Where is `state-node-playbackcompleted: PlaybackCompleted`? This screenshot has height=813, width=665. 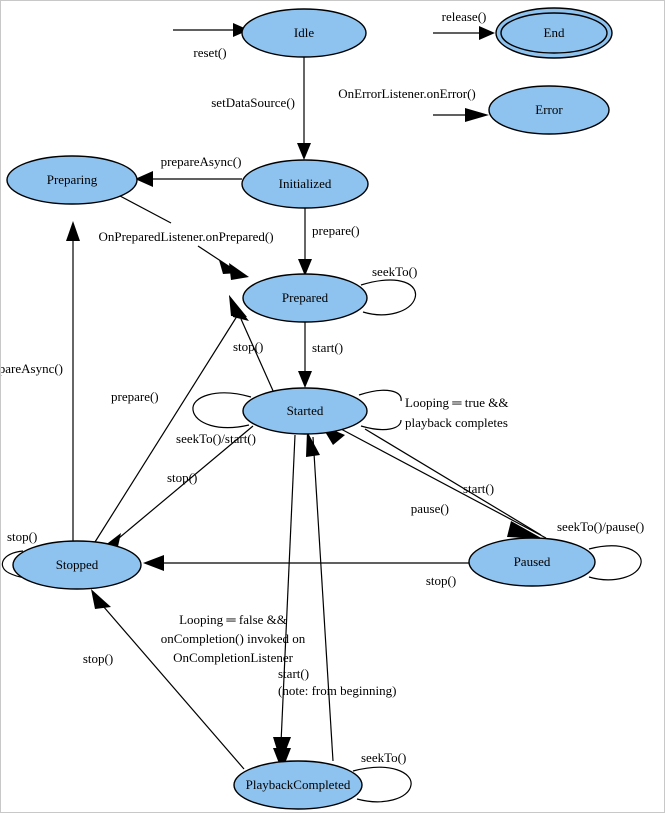
state-node-playbackcompleted: PlaybackCompleted is located at coordinates (298, 785).